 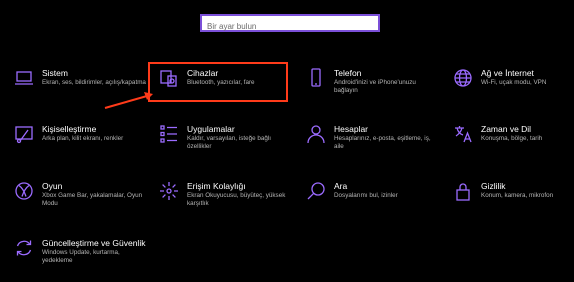 What do you see at coordinates (24, 248) in the screenshot?
I see `update-icon` at bounding box center [24, 248].